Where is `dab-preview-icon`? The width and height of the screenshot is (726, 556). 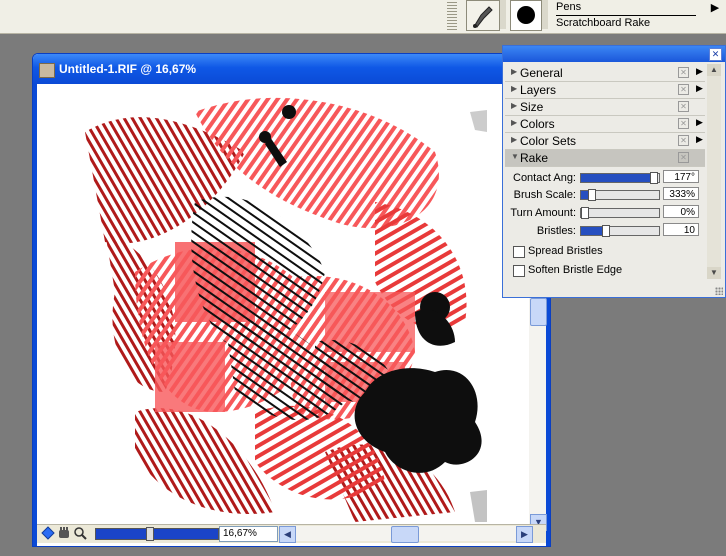
dab-preview-icon is located at coordinates (526, 15).